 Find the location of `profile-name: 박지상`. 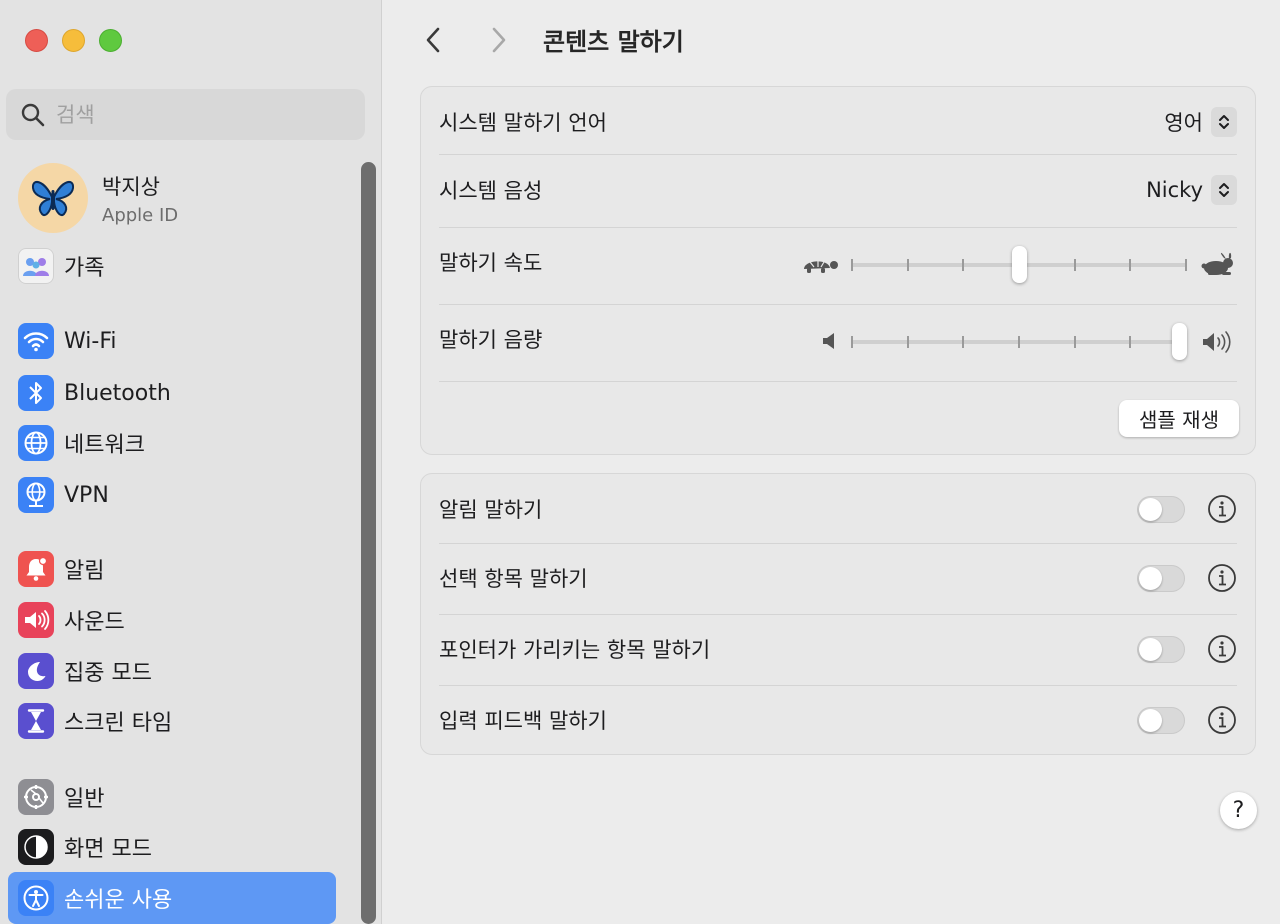

profile-name: 박지상 is located at coordinates (131, 186).